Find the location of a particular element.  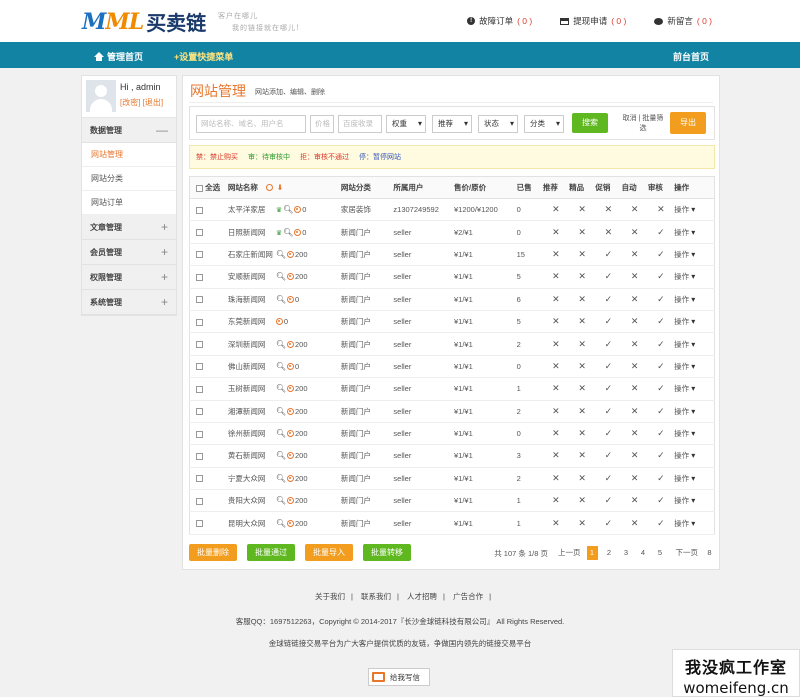

status-select: 状态 is located at coordinates (498, 124).